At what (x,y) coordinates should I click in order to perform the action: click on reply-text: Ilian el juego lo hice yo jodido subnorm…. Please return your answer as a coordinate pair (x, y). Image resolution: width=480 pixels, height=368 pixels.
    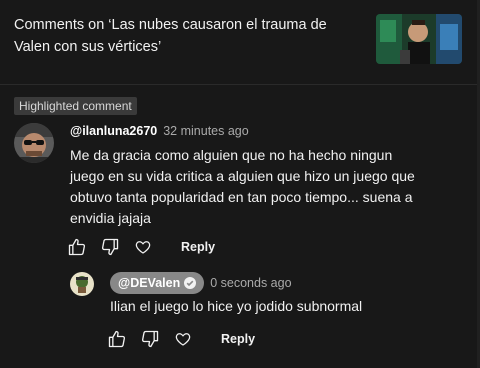
    Looking at the image, I should click on (236, 306).